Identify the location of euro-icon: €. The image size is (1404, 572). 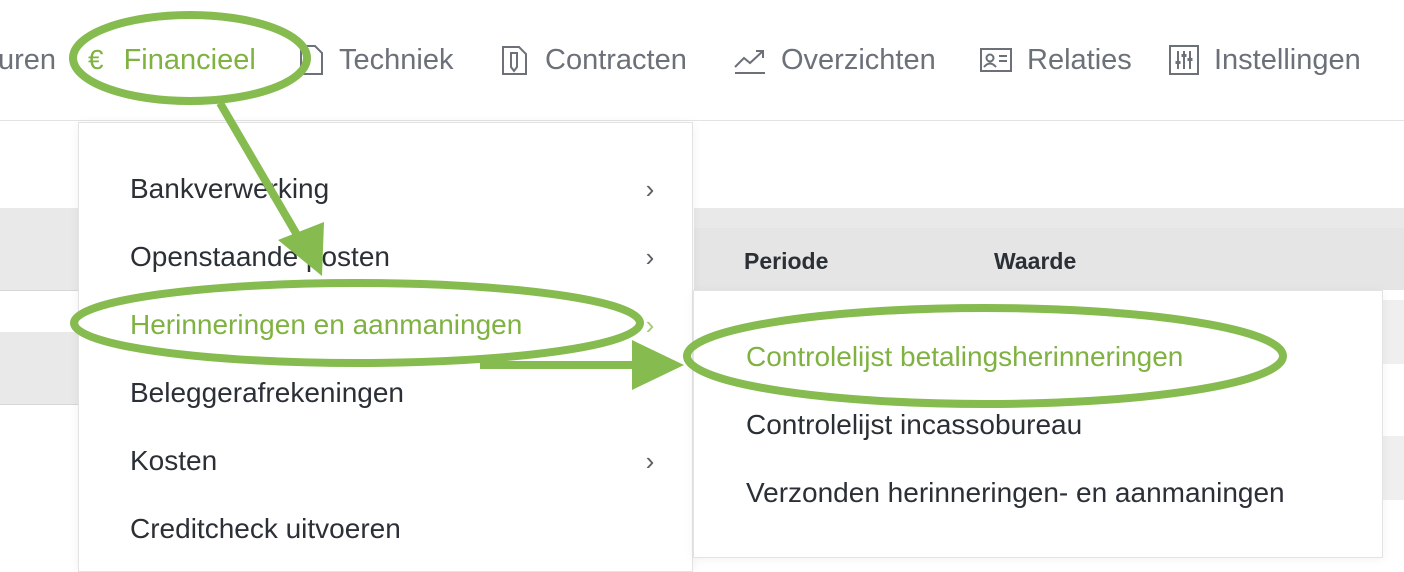
(96, 59).